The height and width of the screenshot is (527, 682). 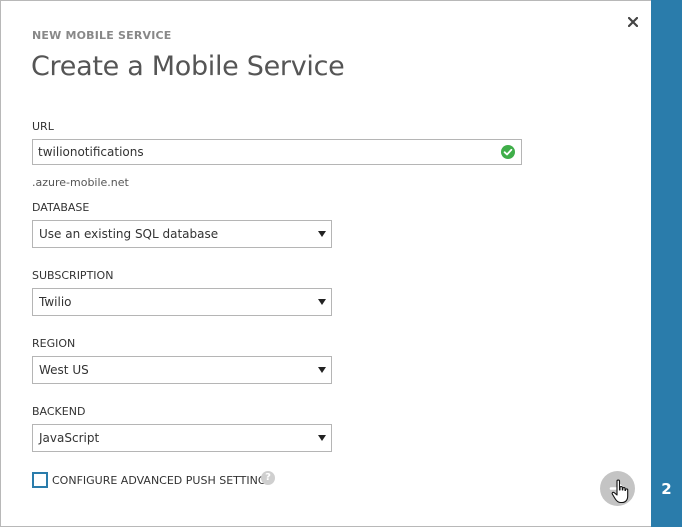 What do you see at coordinates (188, 66) in the screenshot?
I see `page-title: Create a Mobile Service` at bounding box center [188, 66].